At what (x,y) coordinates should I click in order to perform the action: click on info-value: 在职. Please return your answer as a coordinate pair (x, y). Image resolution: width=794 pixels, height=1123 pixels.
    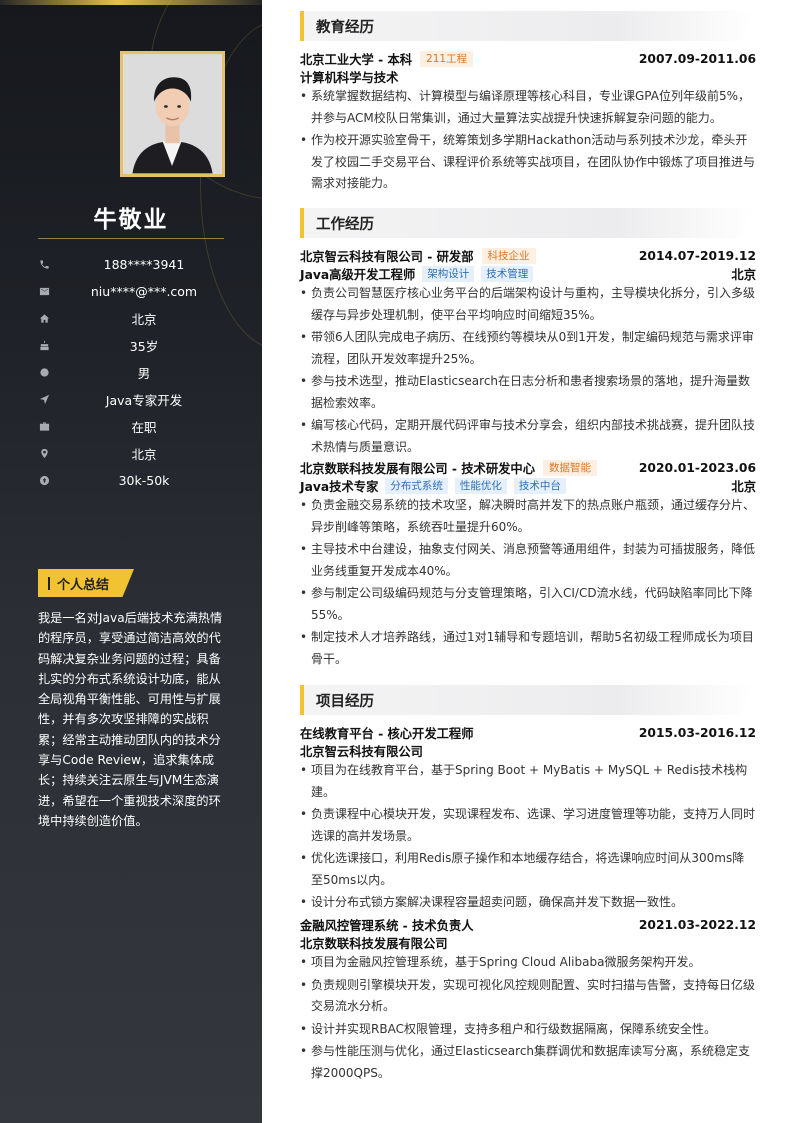
    Looking at the image, I should click on (144, 427).